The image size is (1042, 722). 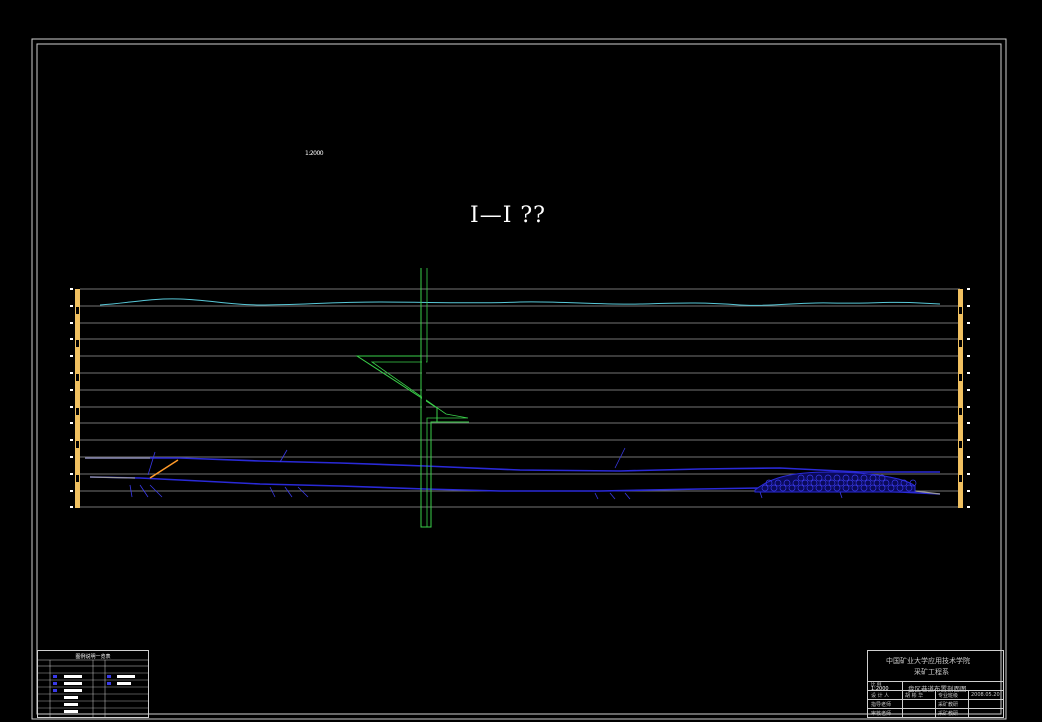 I want to click on legend-table: 图例说明一览表, so click(x=93, y=684).